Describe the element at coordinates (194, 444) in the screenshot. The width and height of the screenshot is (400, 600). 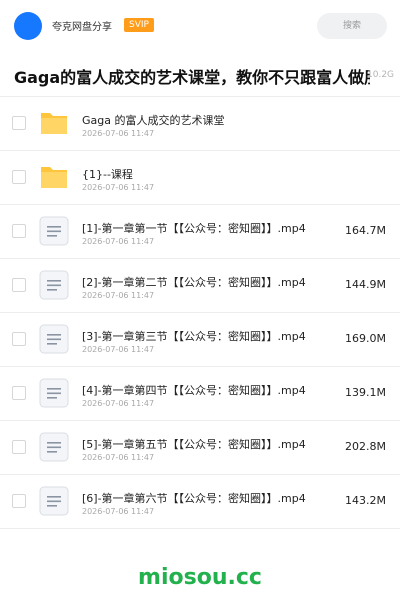
I see `file-name: [5]-第一章第五节【【公众号：密知圈】】.mp4` at that location.